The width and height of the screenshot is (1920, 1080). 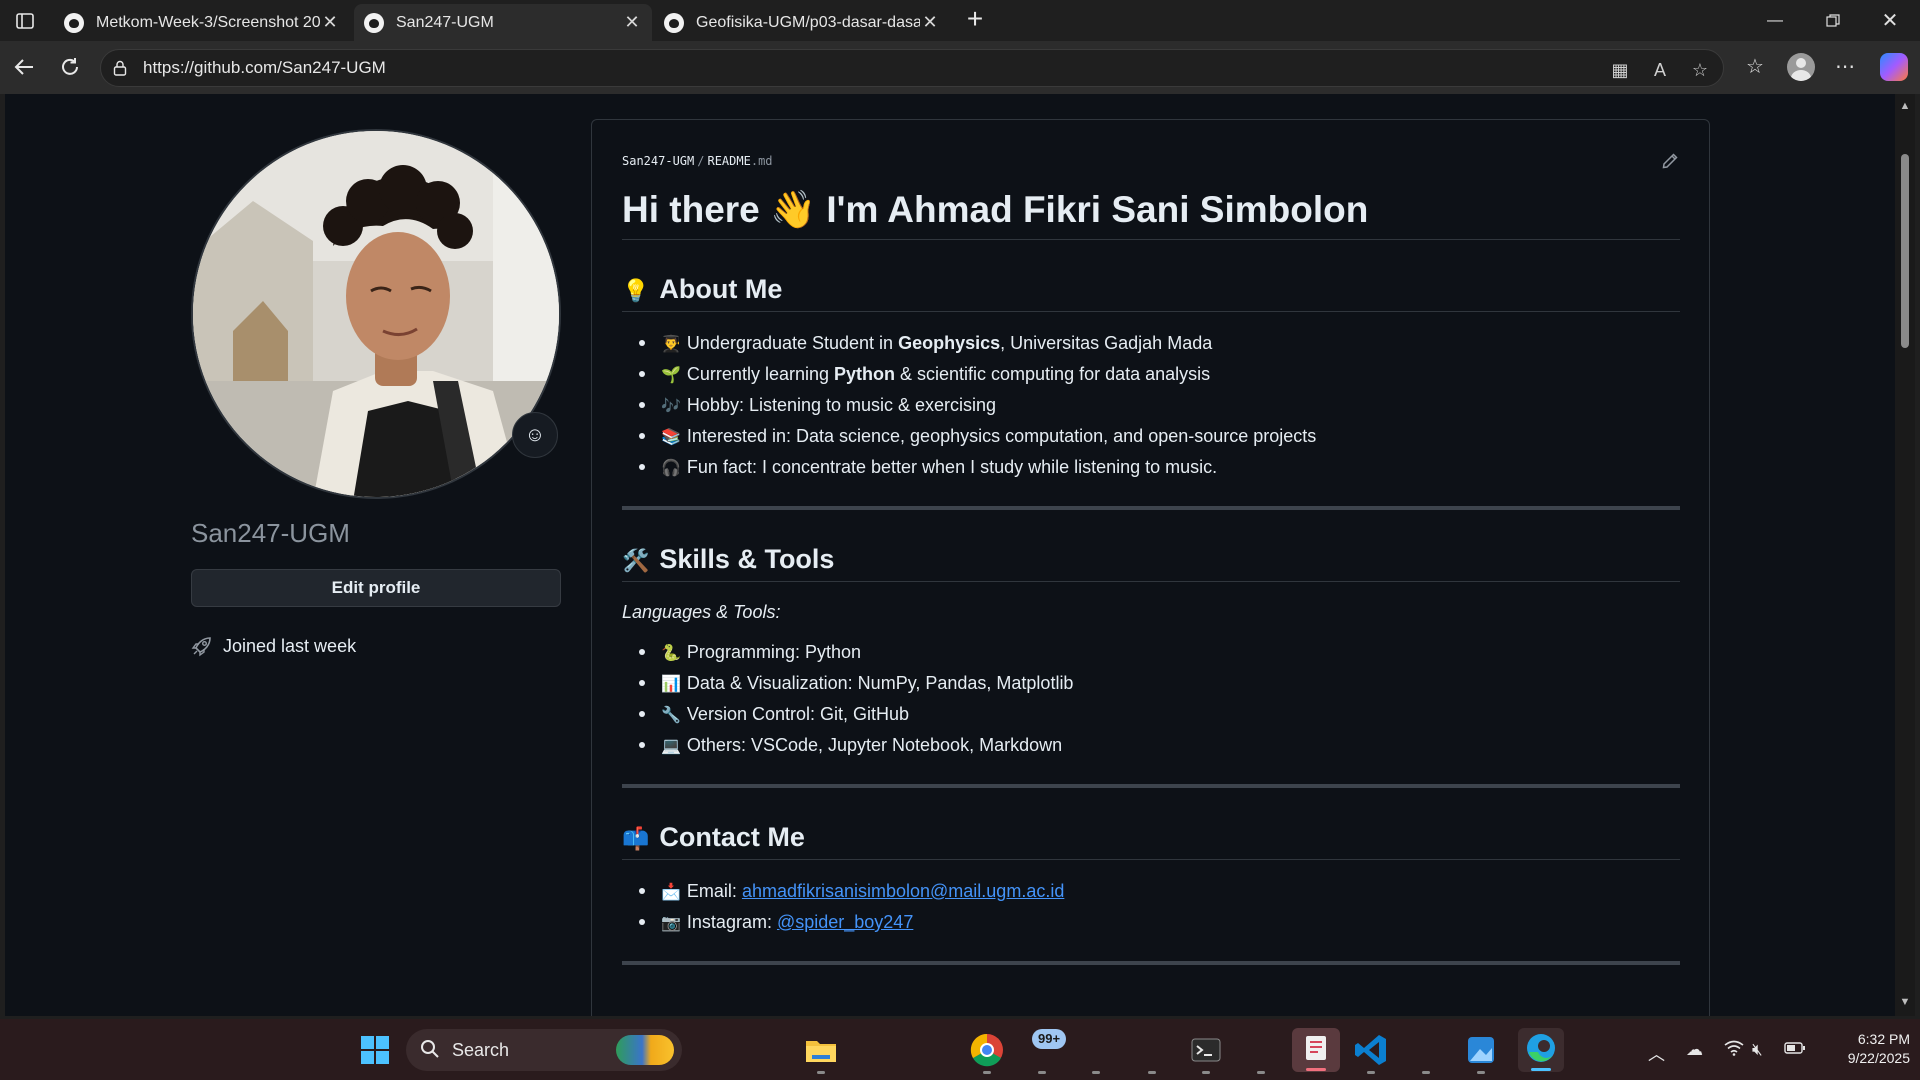 I want to click on item-text: Version Control: Git, GitHub, so click(x=798, y=714).